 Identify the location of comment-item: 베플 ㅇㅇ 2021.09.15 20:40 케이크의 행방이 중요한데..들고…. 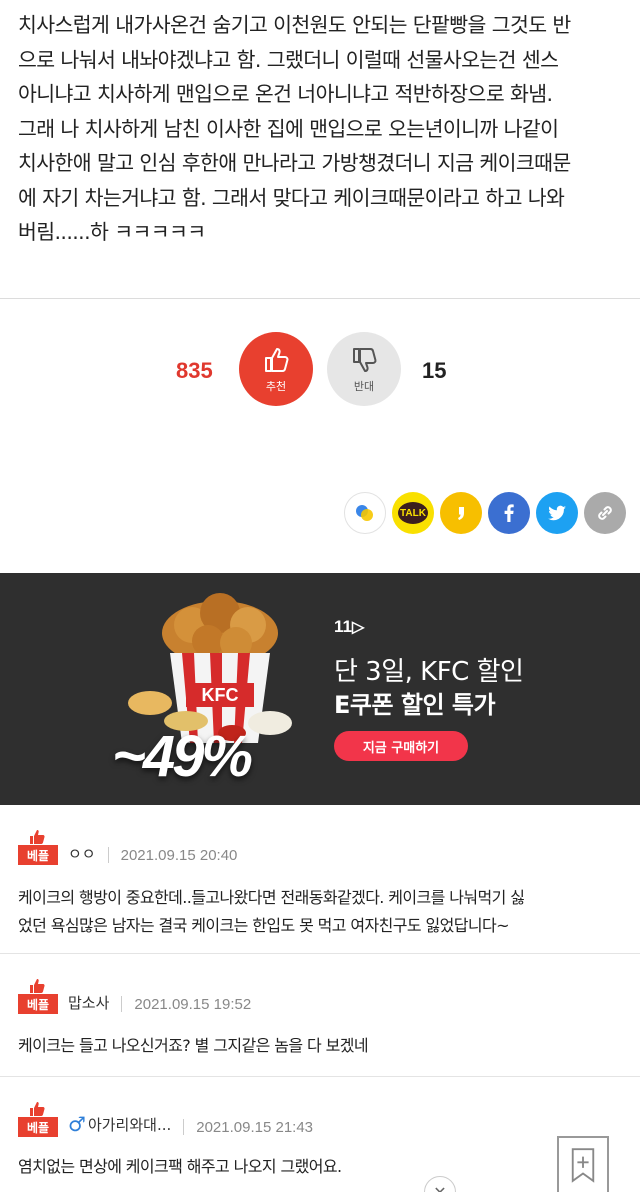
(320, 879).